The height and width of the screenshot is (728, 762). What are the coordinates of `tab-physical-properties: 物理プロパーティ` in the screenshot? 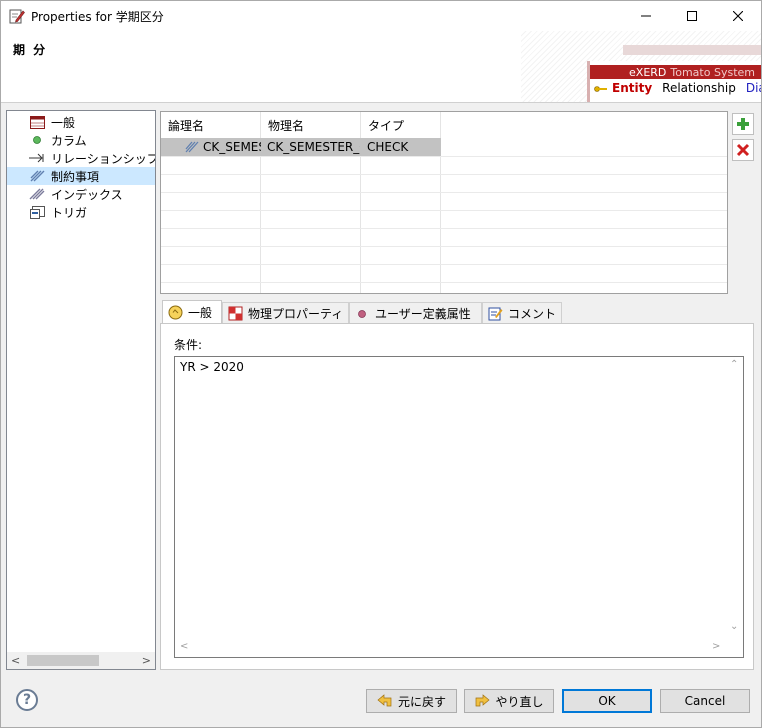 It's located at (285, 313).